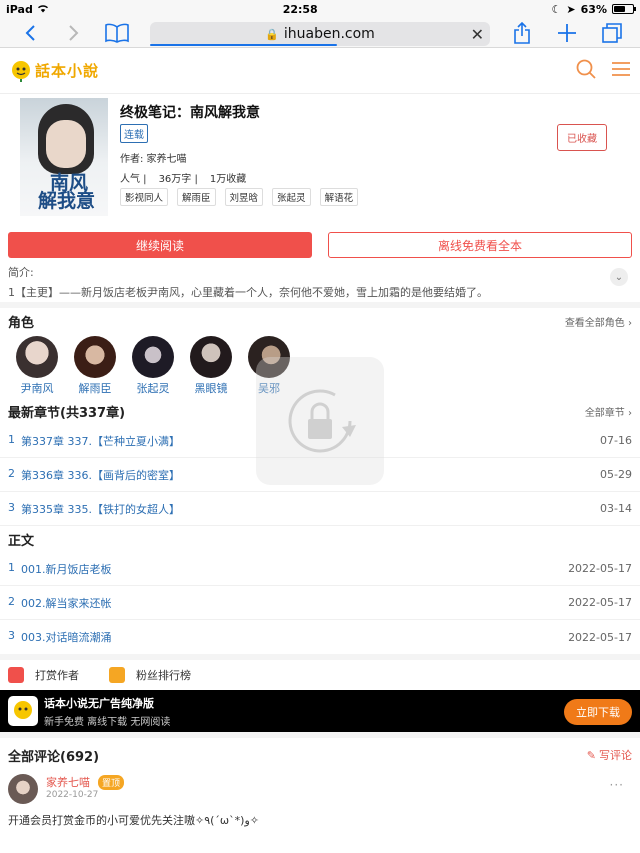 The image size is (640, 853). I want to click on battery-percent: 63%, so click(593, 9).